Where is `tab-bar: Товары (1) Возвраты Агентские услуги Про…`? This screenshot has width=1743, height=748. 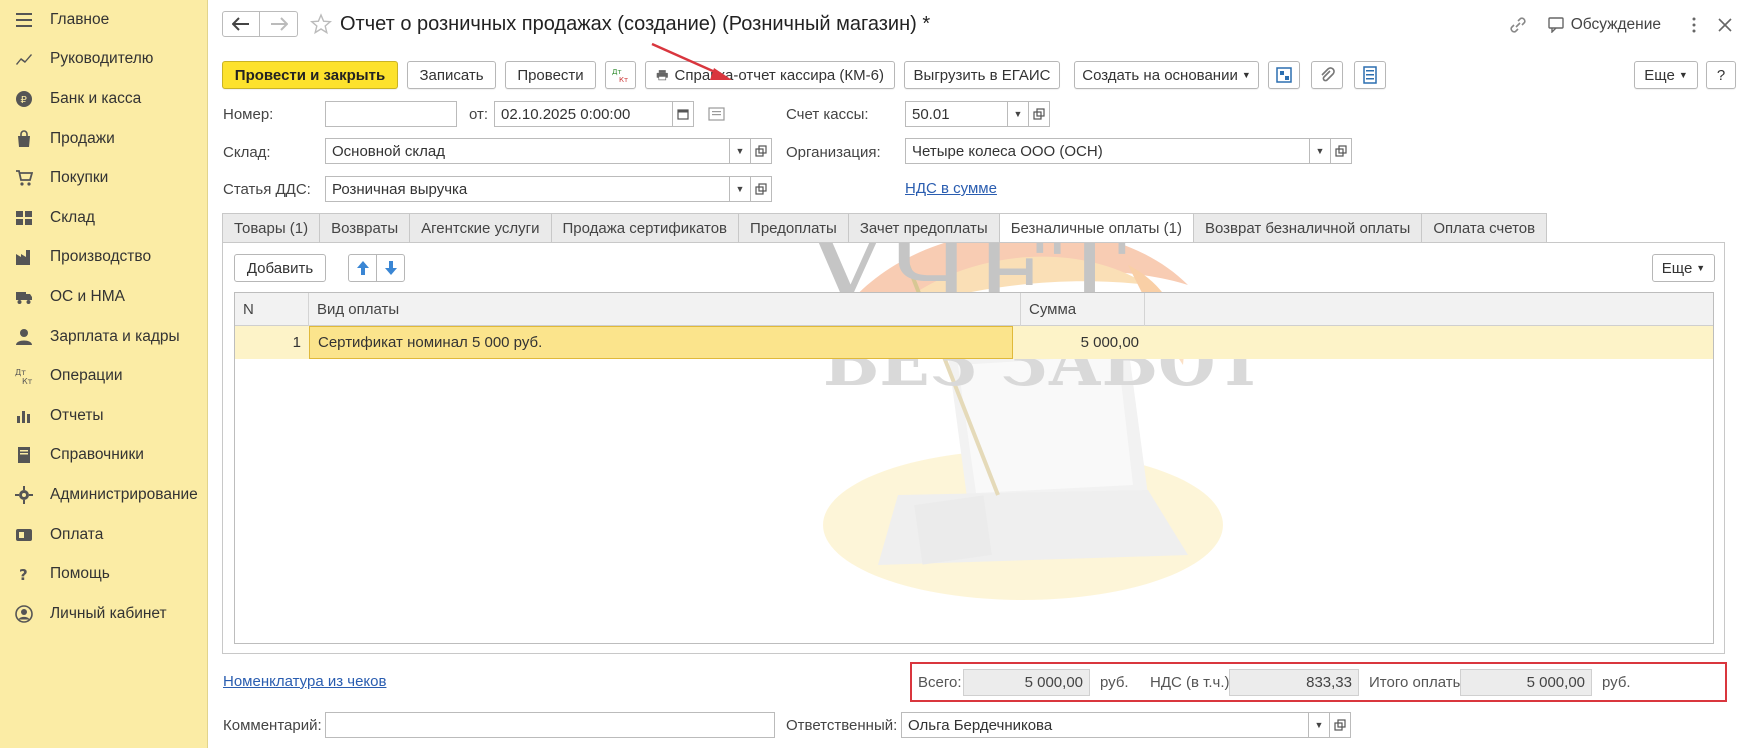 tab-bar: Товары (1) Возвраты Агентские услуги Про… is located at coordinates (885, 228).